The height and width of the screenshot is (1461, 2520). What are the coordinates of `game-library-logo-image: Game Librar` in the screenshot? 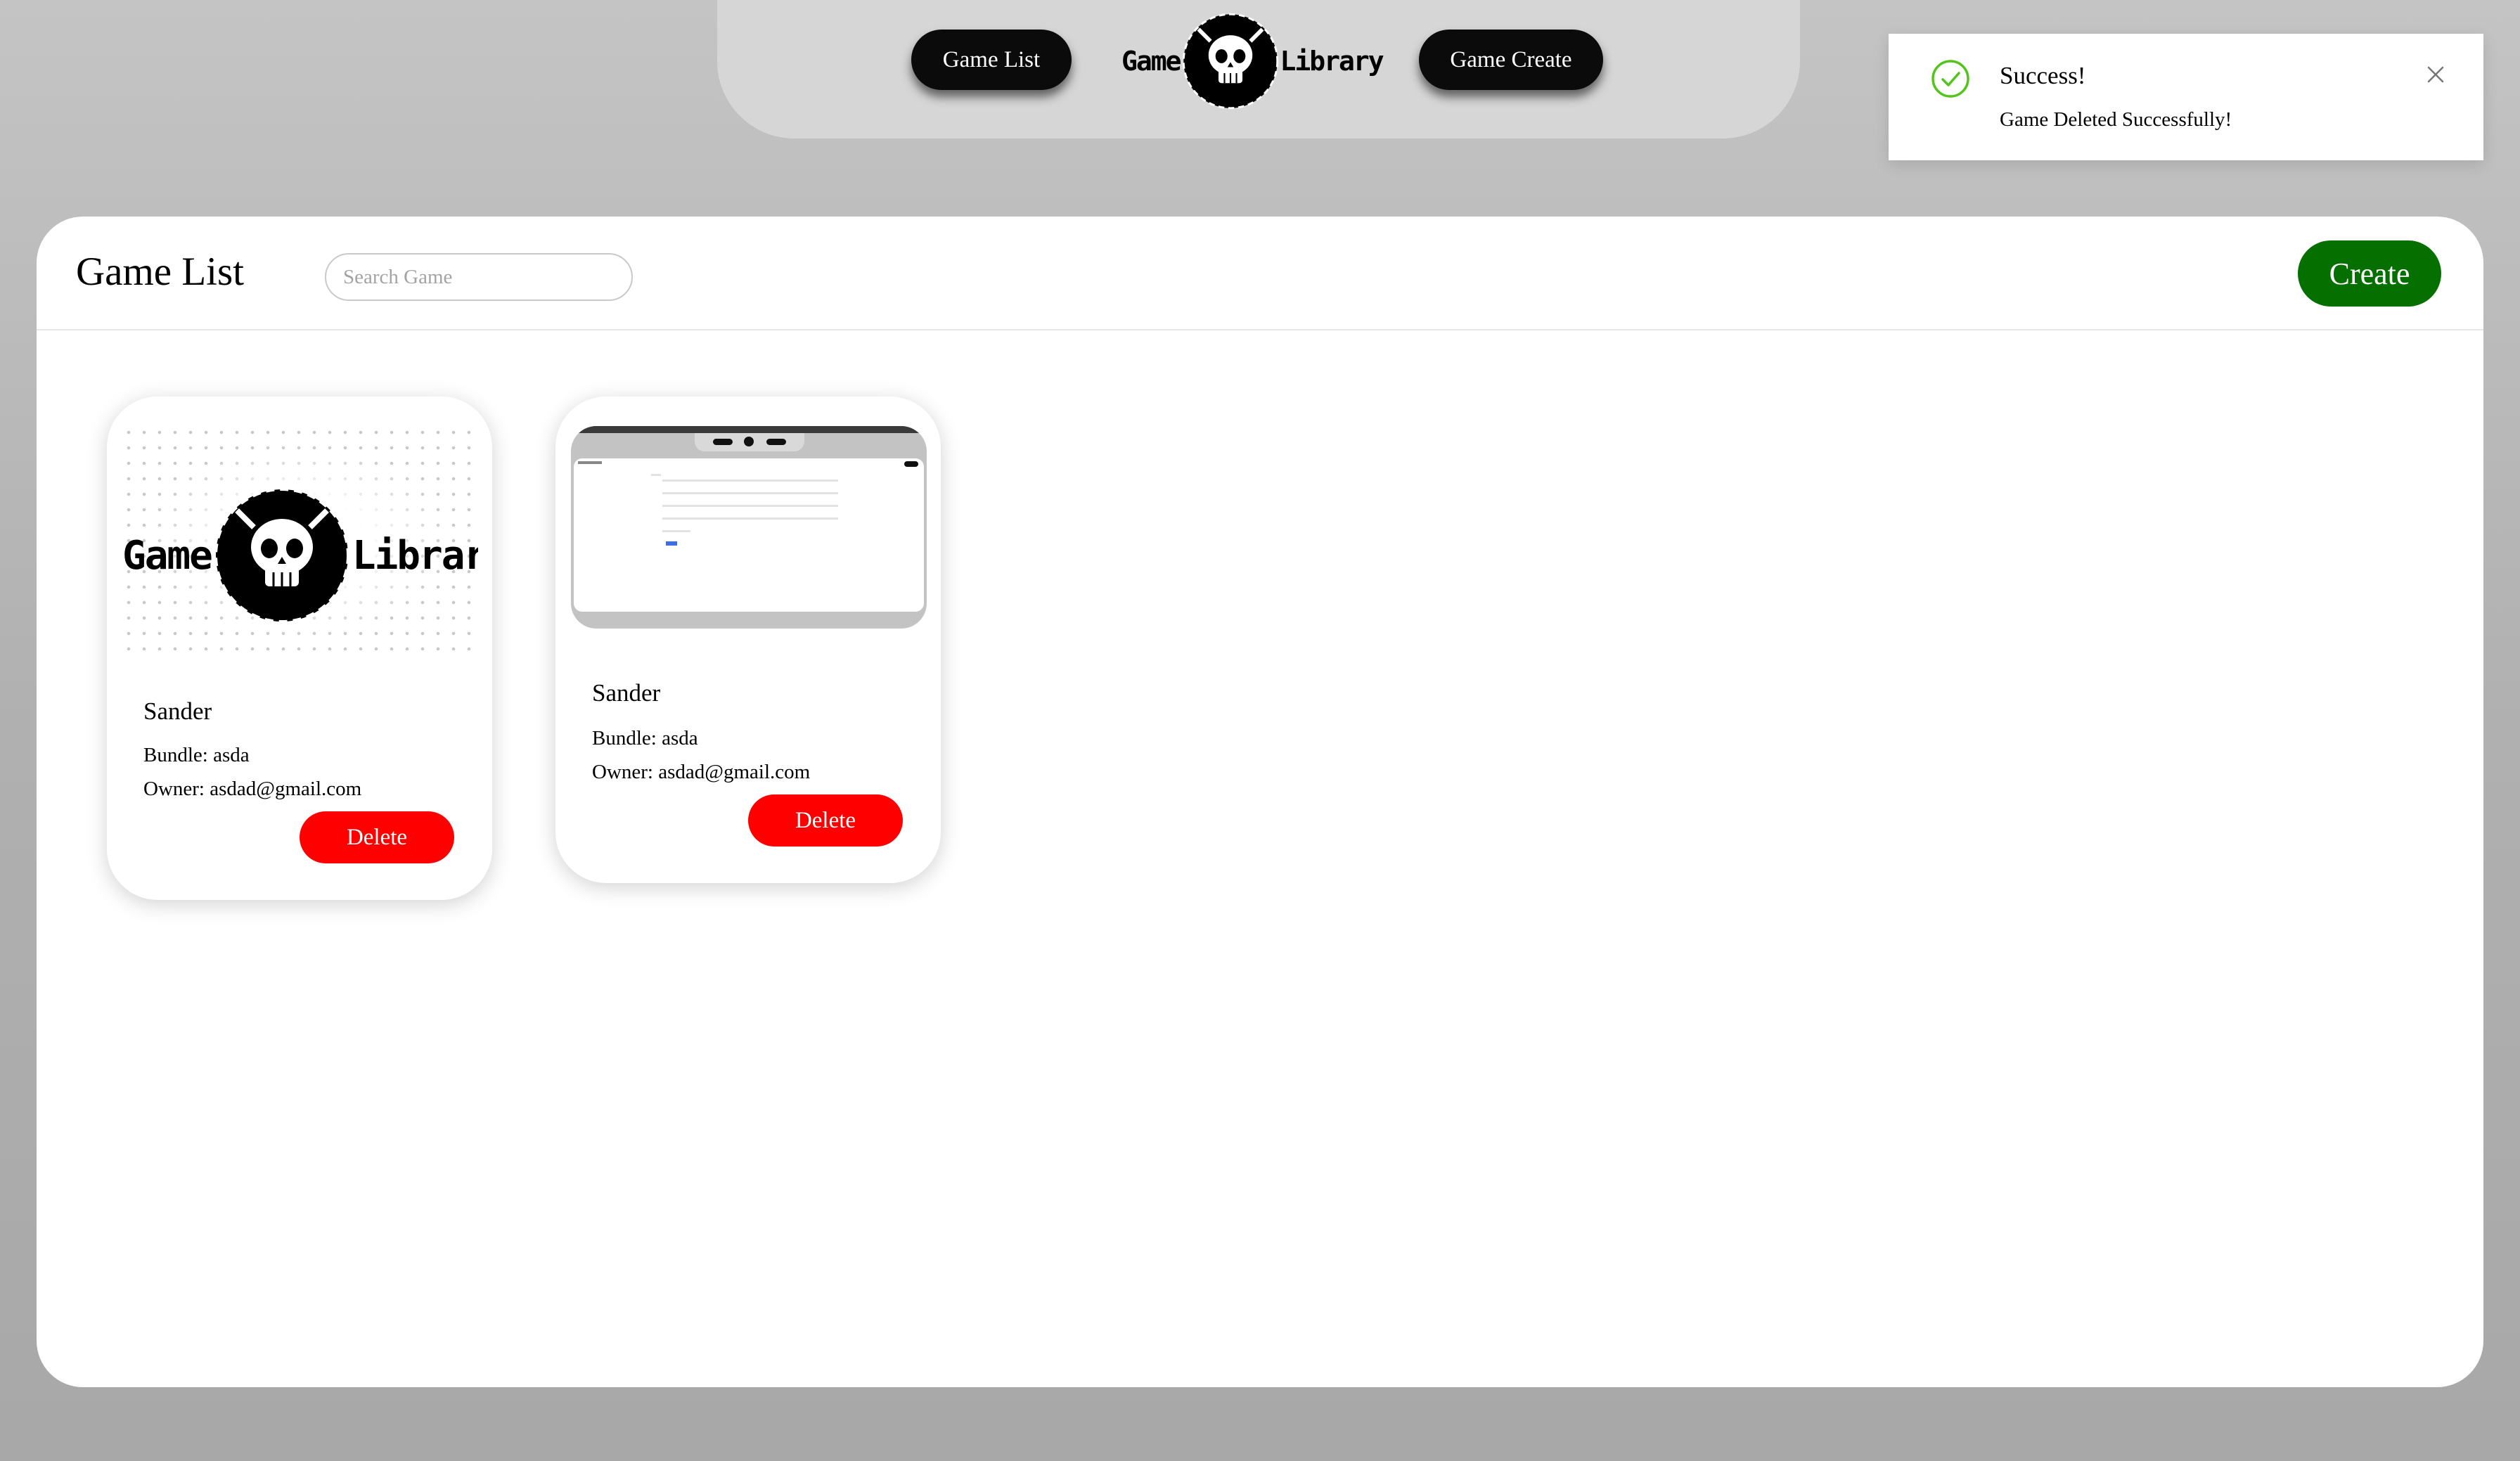 It's located at (300, 555).